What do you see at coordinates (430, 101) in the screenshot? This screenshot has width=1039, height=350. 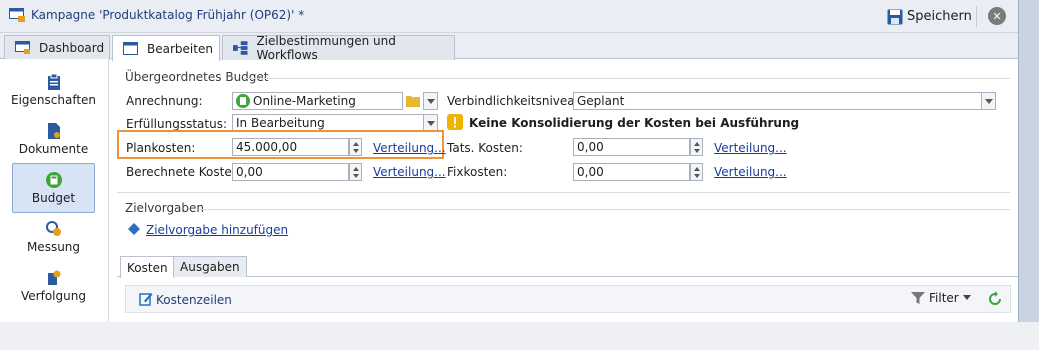 I see `anrechnung-dropdown-button` at bounding box center [430, 101].